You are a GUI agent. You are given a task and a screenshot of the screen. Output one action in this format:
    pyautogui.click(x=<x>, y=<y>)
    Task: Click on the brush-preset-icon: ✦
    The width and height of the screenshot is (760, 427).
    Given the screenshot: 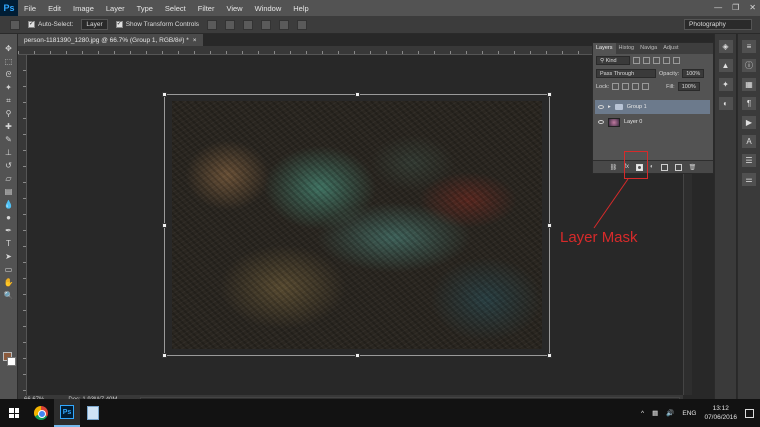 What is the action you would take?
    pyautogui.click(x=725, y=84)
    